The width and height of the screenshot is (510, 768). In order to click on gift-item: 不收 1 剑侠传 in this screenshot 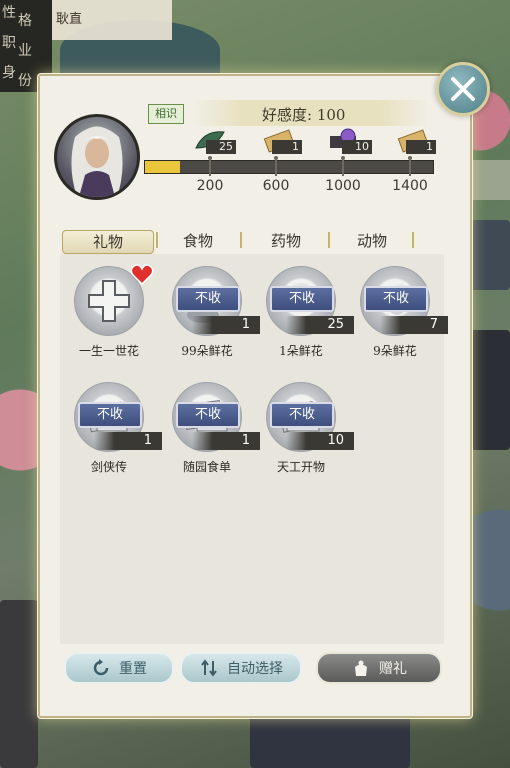, I will do `click(118, 428)`.